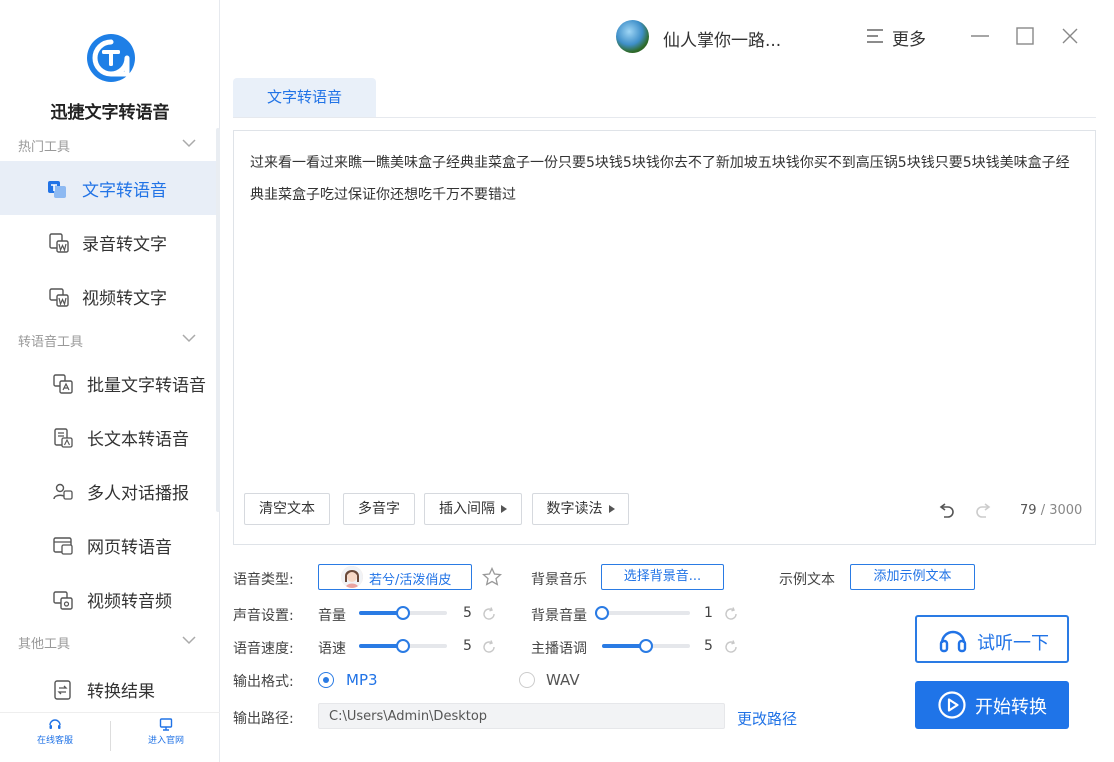 The image size is (1114, 762). I want to click on chevron-down-icon, so click(189, 640).